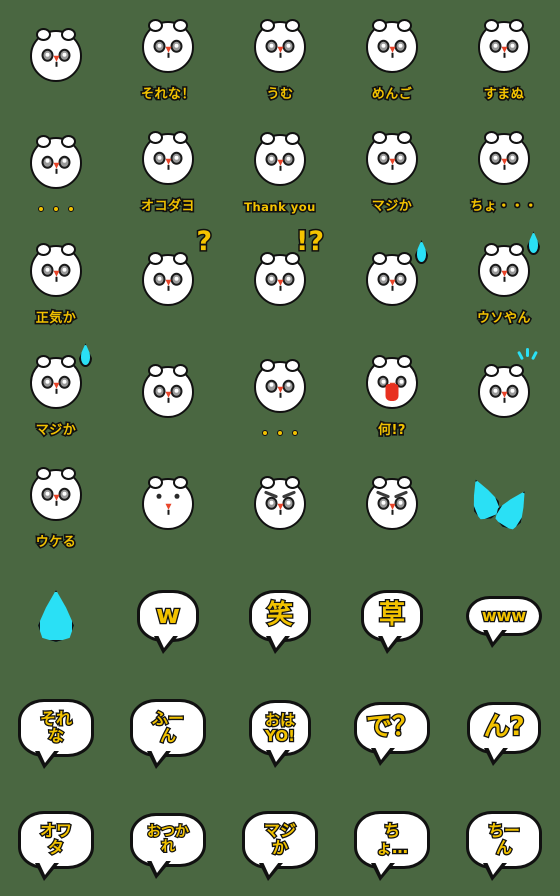  Describe the element at coordinates (85, 355) in the screenshot. I see `sweat-drop-icon` at that location.